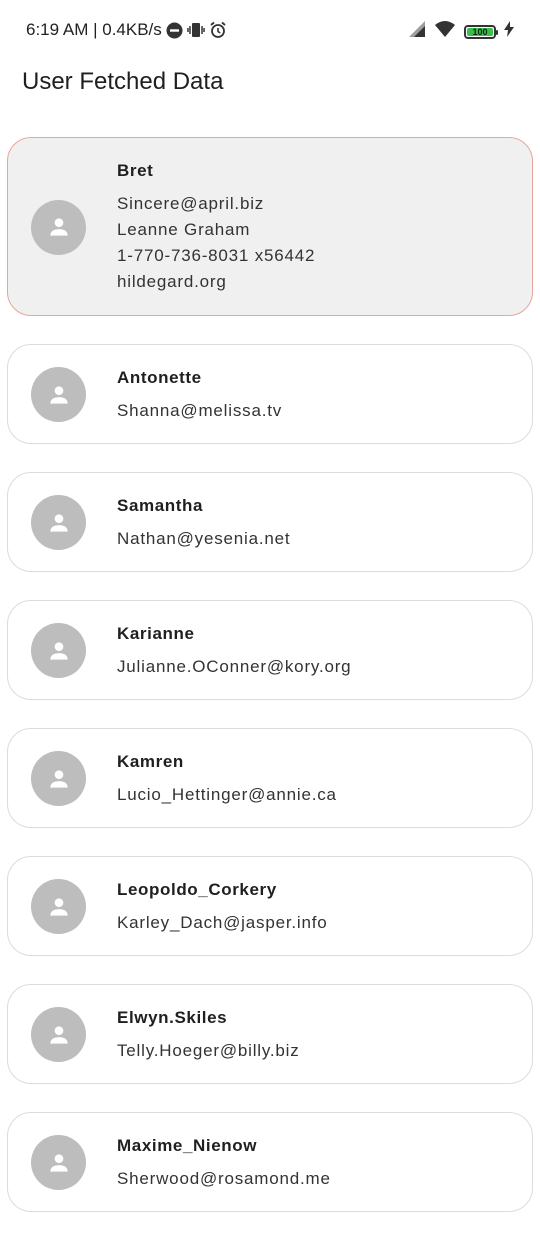 The width and height of the screenshot is (540, 1240). I want to click on dnd-icon, so click(174, 30).